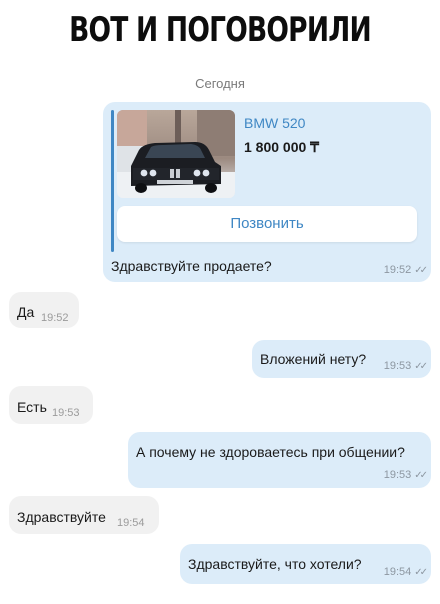  I want to click on message-meta: 19:52 ✓✓, so click(405, 270).